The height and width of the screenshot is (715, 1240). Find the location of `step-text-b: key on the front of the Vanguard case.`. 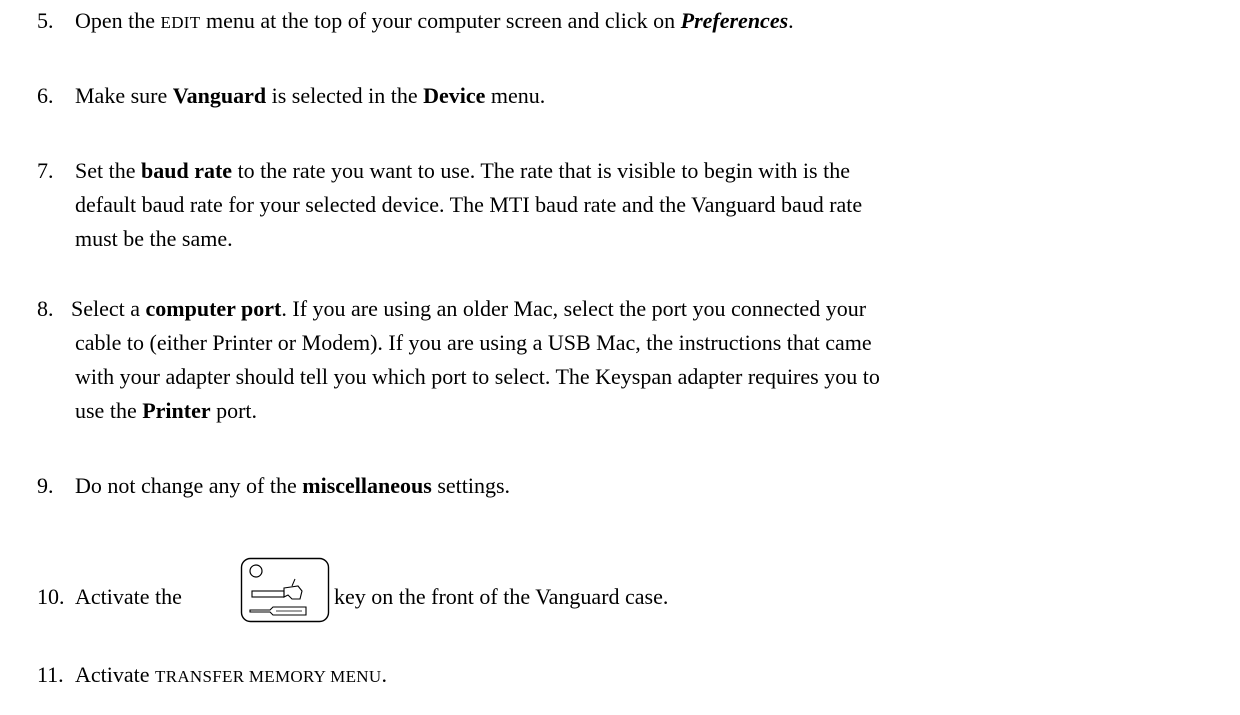

step-text-b: key on the front of the Vanguard case. is located at coordinates (501, 596).